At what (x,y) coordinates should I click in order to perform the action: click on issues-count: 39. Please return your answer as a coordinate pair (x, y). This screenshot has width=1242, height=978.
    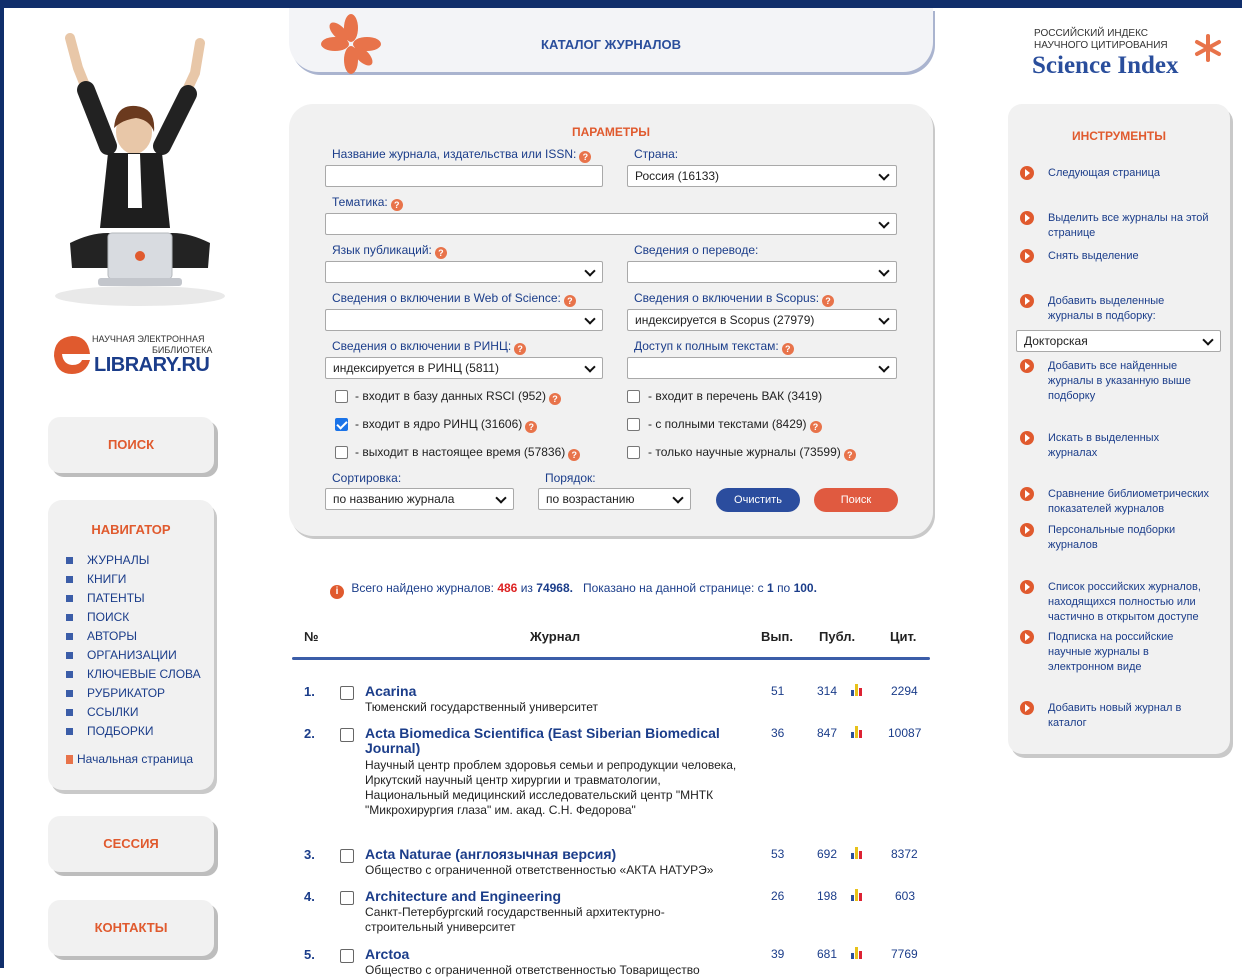
    Looking at the image, I should click on (777, 954).